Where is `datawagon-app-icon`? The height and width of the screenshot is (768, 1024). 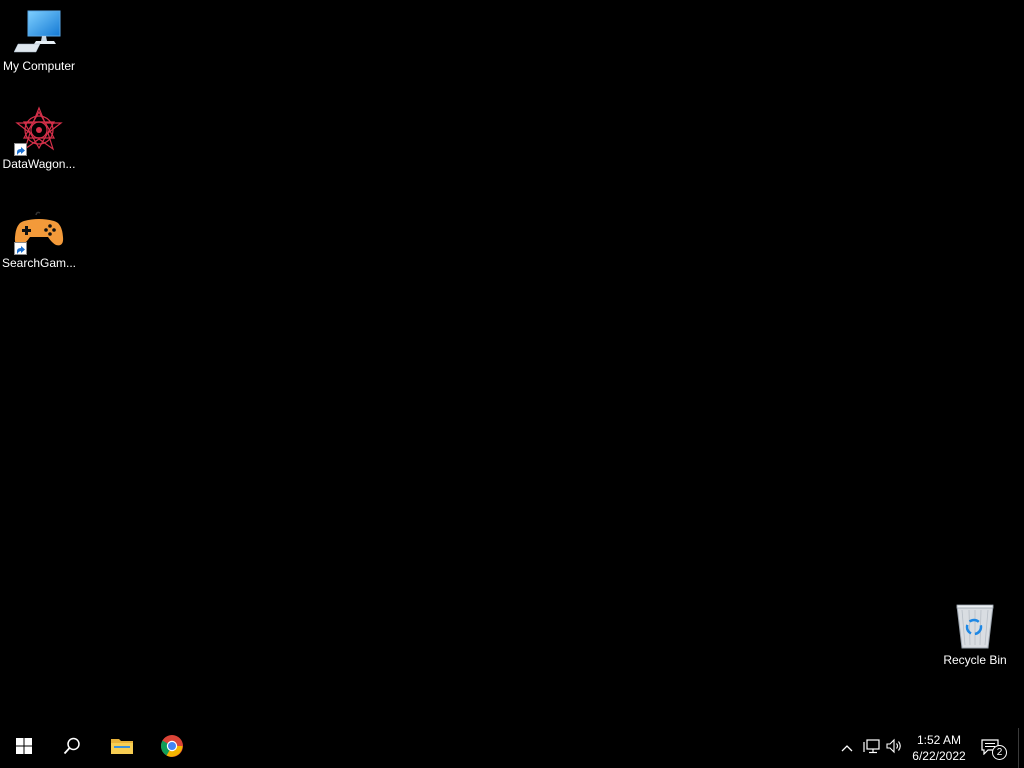 datawagon-app-icon is located at coordinates (39, 131).